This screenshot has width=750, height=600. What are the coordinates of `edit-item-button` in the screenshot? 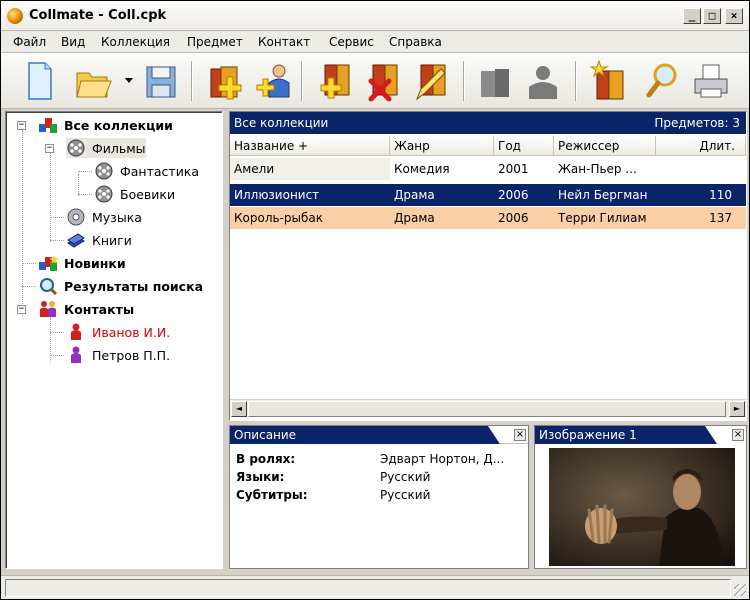 It's located at (431, 81).